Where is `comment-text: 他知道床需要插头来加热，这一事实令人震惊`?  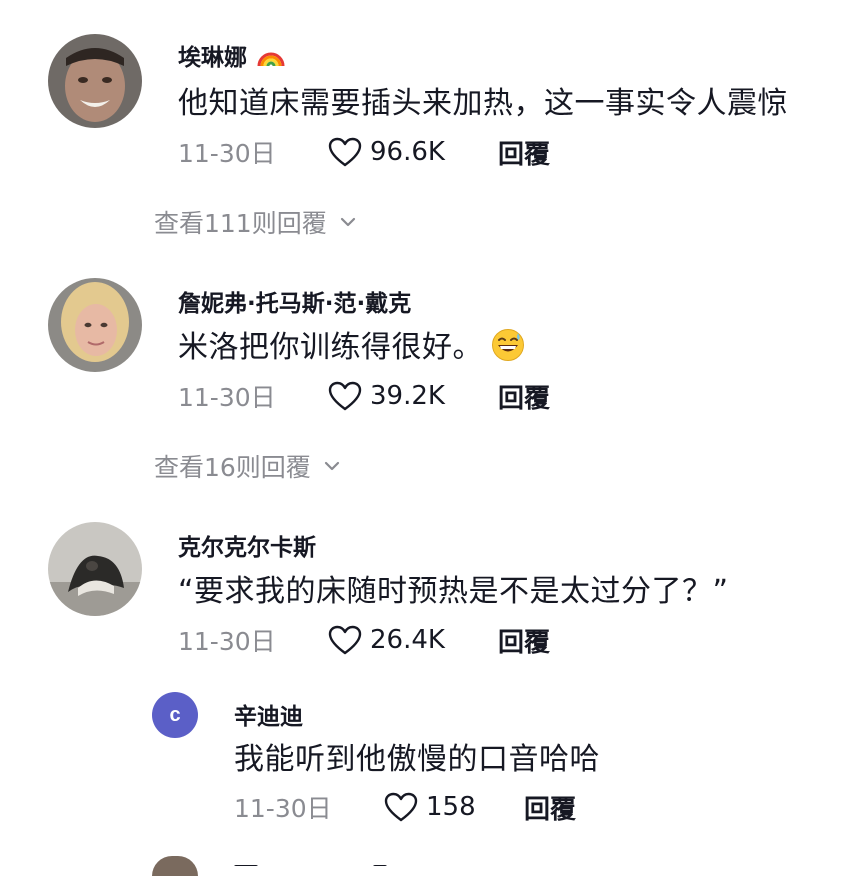
comment-text: 他知道床需要插头来加热，这一事实令人震惊 is located at coordinates (483, 103).